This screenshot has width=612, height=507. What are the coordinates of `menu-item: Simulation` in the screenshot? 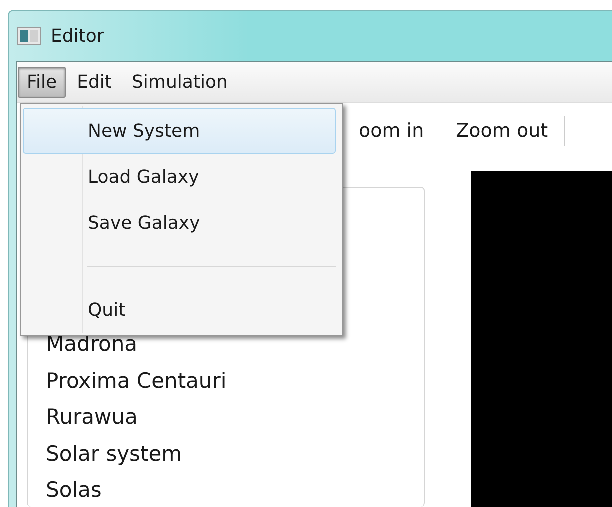 It's located at (179, 82).